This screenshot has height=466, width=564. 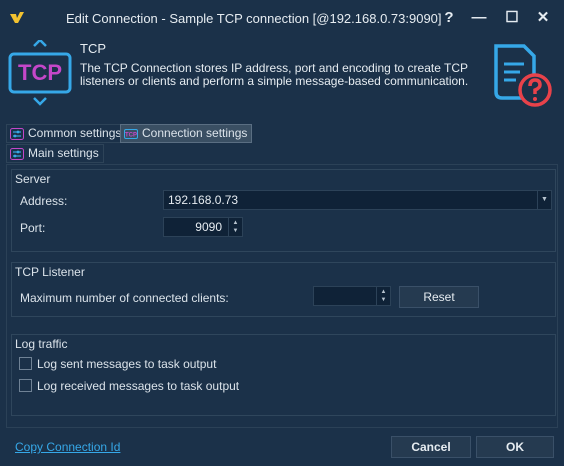 What do you see at coordinates (17, 17) in the screenshot?
I see `app-logo-icon` at bounding box center [17, 17].